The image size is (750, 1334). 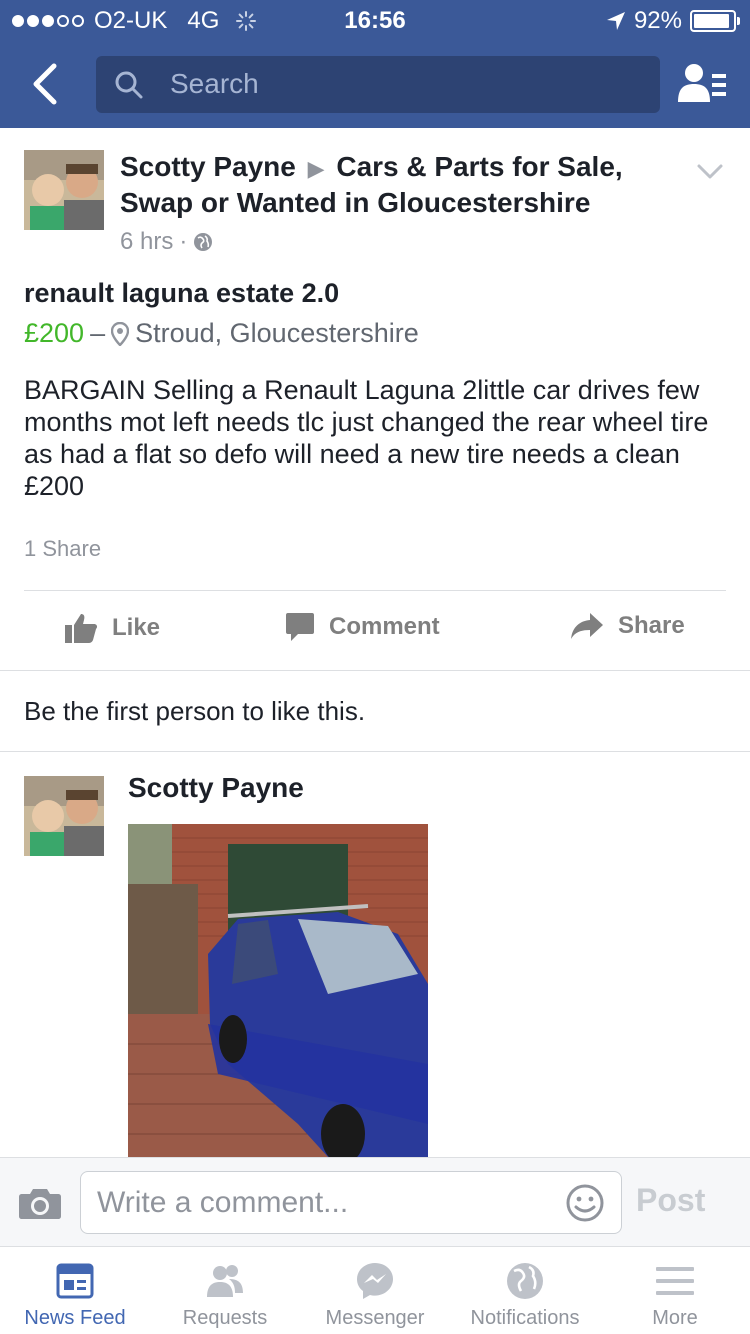 What do you see at coordinates (120, 333) in the screenshot?
I see `map-pin-icon` at bounding box center [120, 333].